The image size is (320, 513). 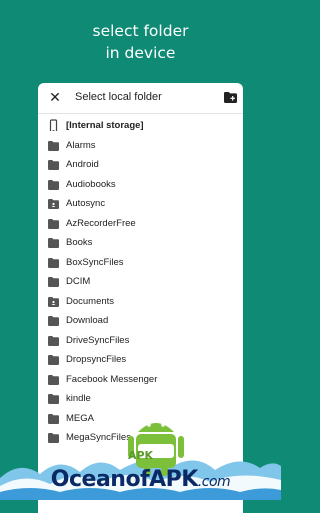 What do you see at coordinates (140, 53) in the screenshot?
I see `headline-line-2: in device` at bounding box center [140, 53].